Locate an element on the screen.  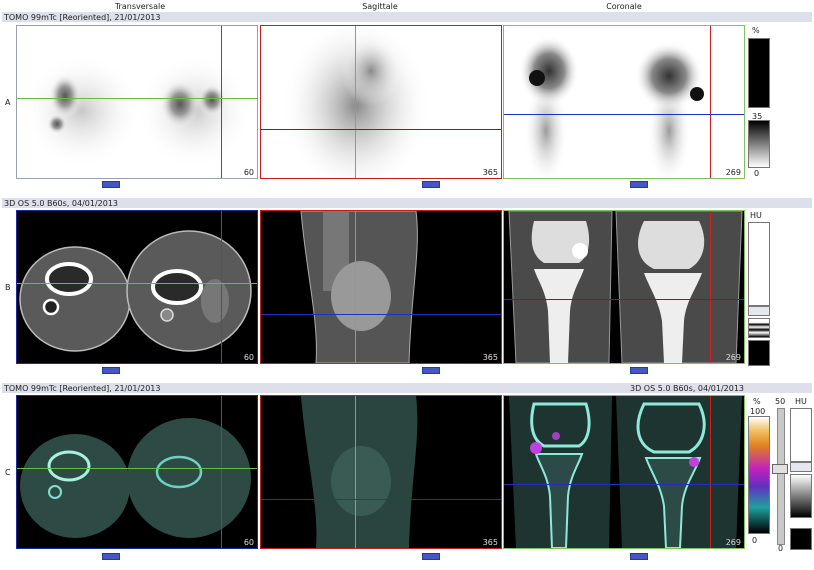
viewport-a-coronale: 269 is located at coordinates (624, 102).